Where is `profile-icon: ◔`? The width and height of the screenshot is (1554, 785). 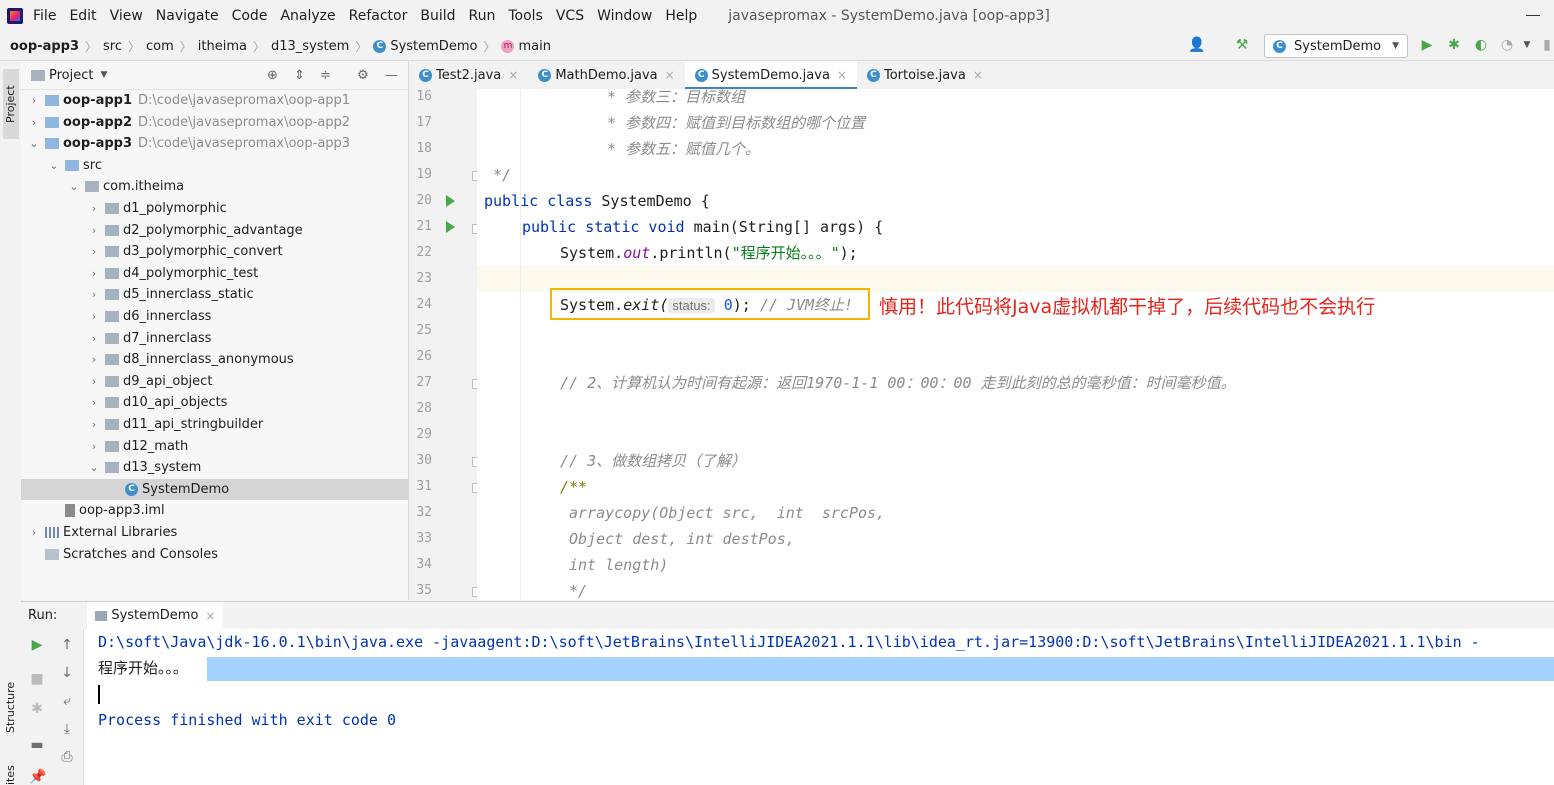 profile-icon: ◔ is located at coordinates (1507, 45).